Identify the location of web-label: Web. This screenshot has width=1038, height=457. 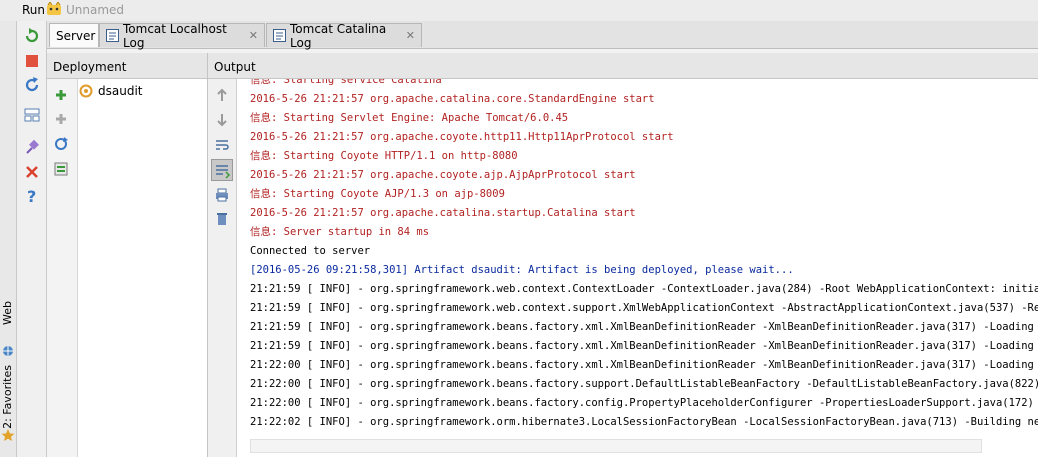
(7, 313).